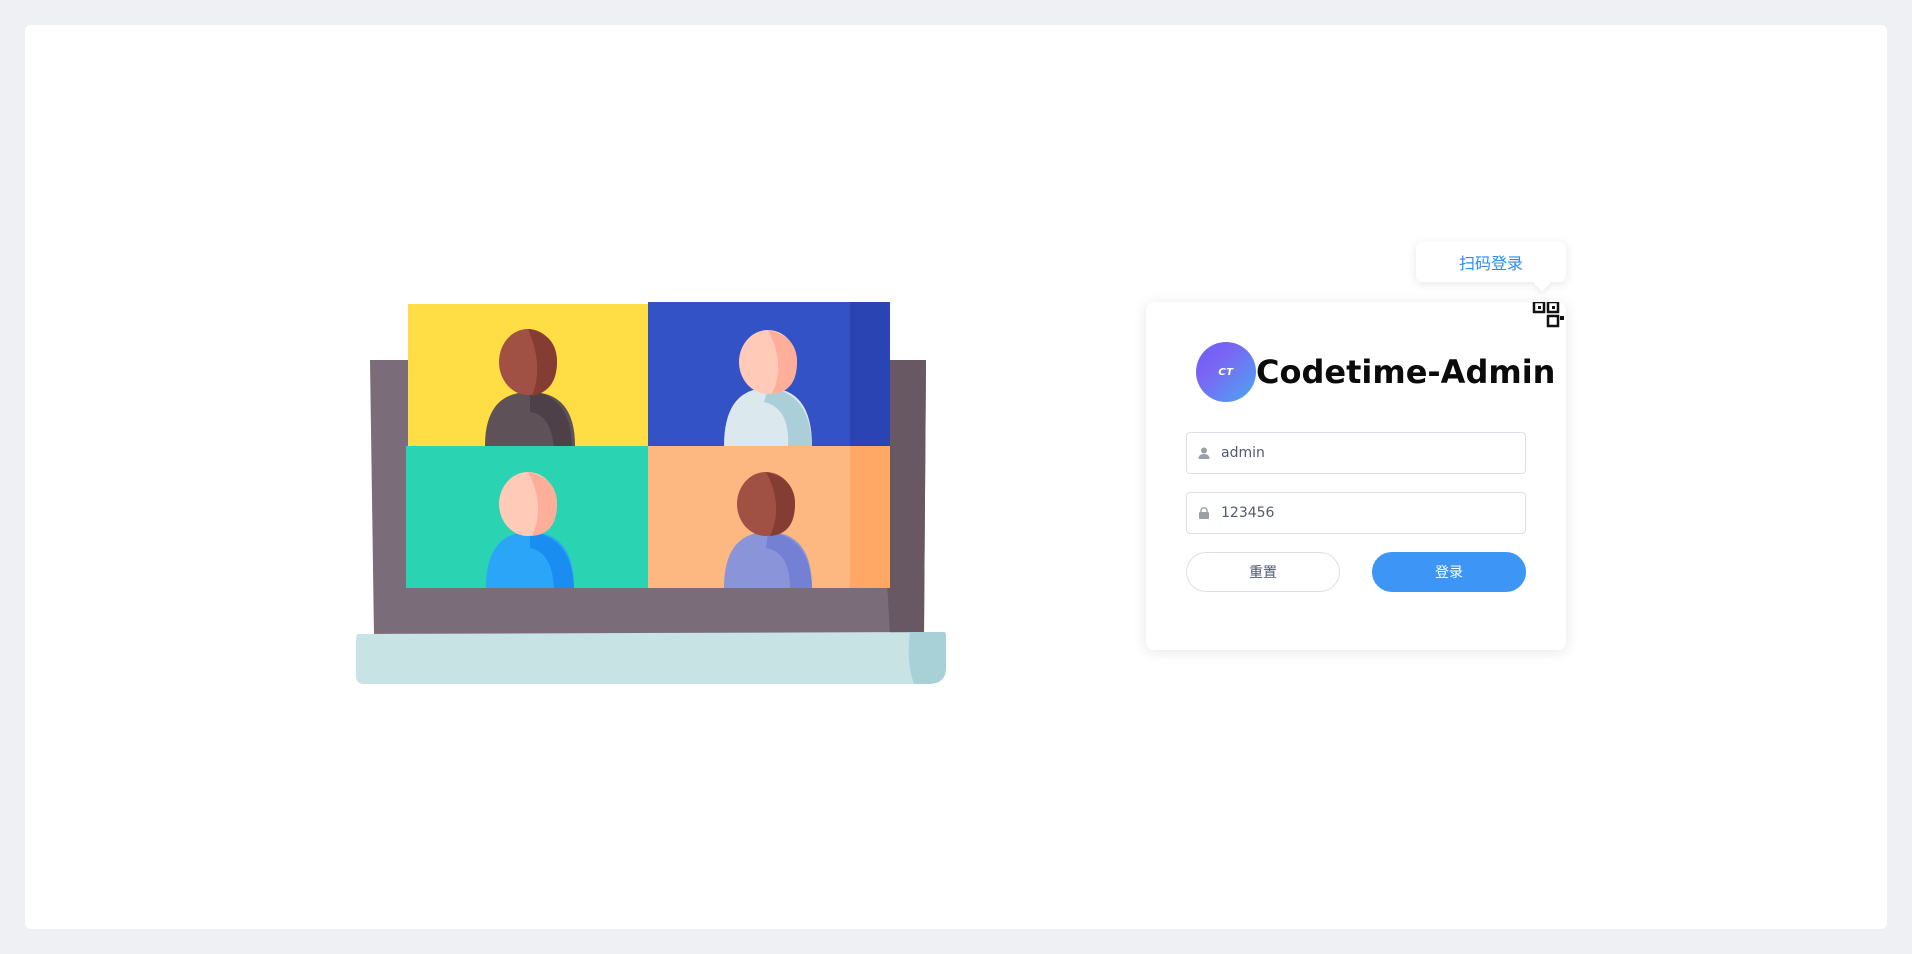  Describe the element at coordinates (1373, 453) in the screenshot. I see `username-input` at that location.